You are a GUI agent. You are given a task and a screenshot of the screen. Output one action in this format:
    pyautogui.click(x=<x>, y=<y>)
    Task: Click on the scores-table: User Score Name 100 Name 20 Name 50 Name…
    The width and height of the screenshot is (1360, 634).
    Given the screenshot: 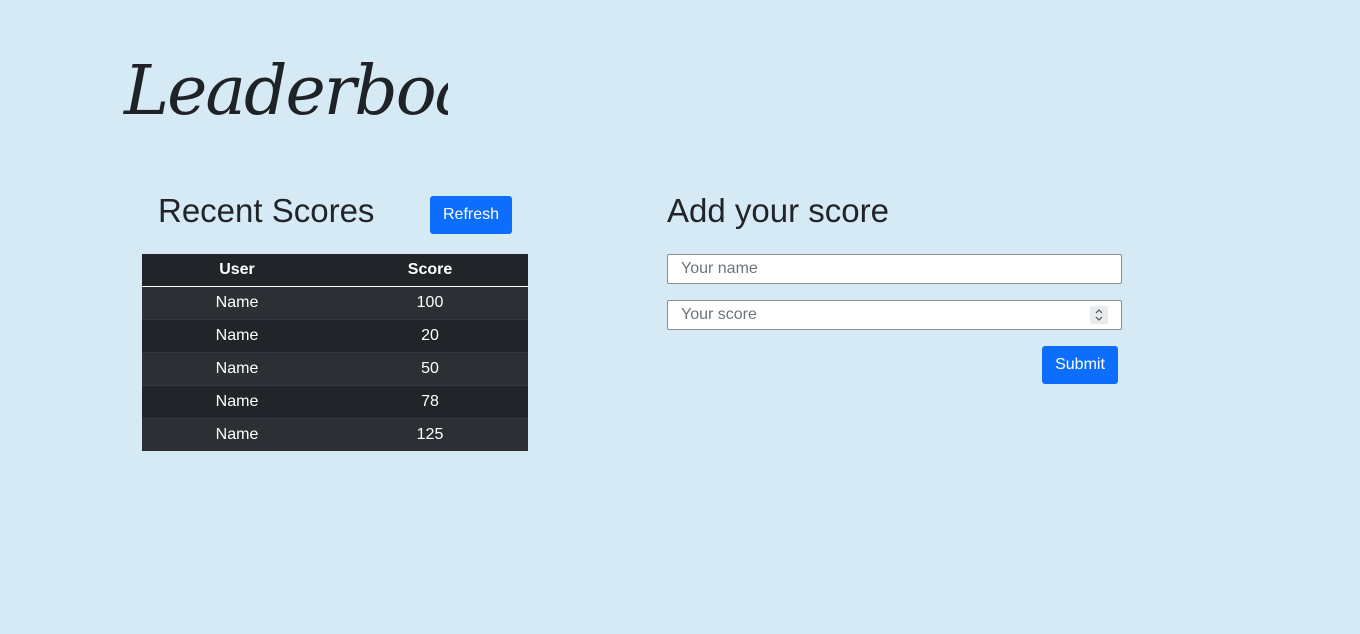 What is the action you would take?
    pyautogui.click(x=335, y=352)
    